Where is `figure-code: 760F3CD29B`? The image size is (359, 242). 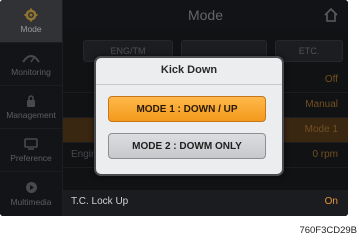
figure-code: 760F3CD29B is located at coordinates (328, 230).